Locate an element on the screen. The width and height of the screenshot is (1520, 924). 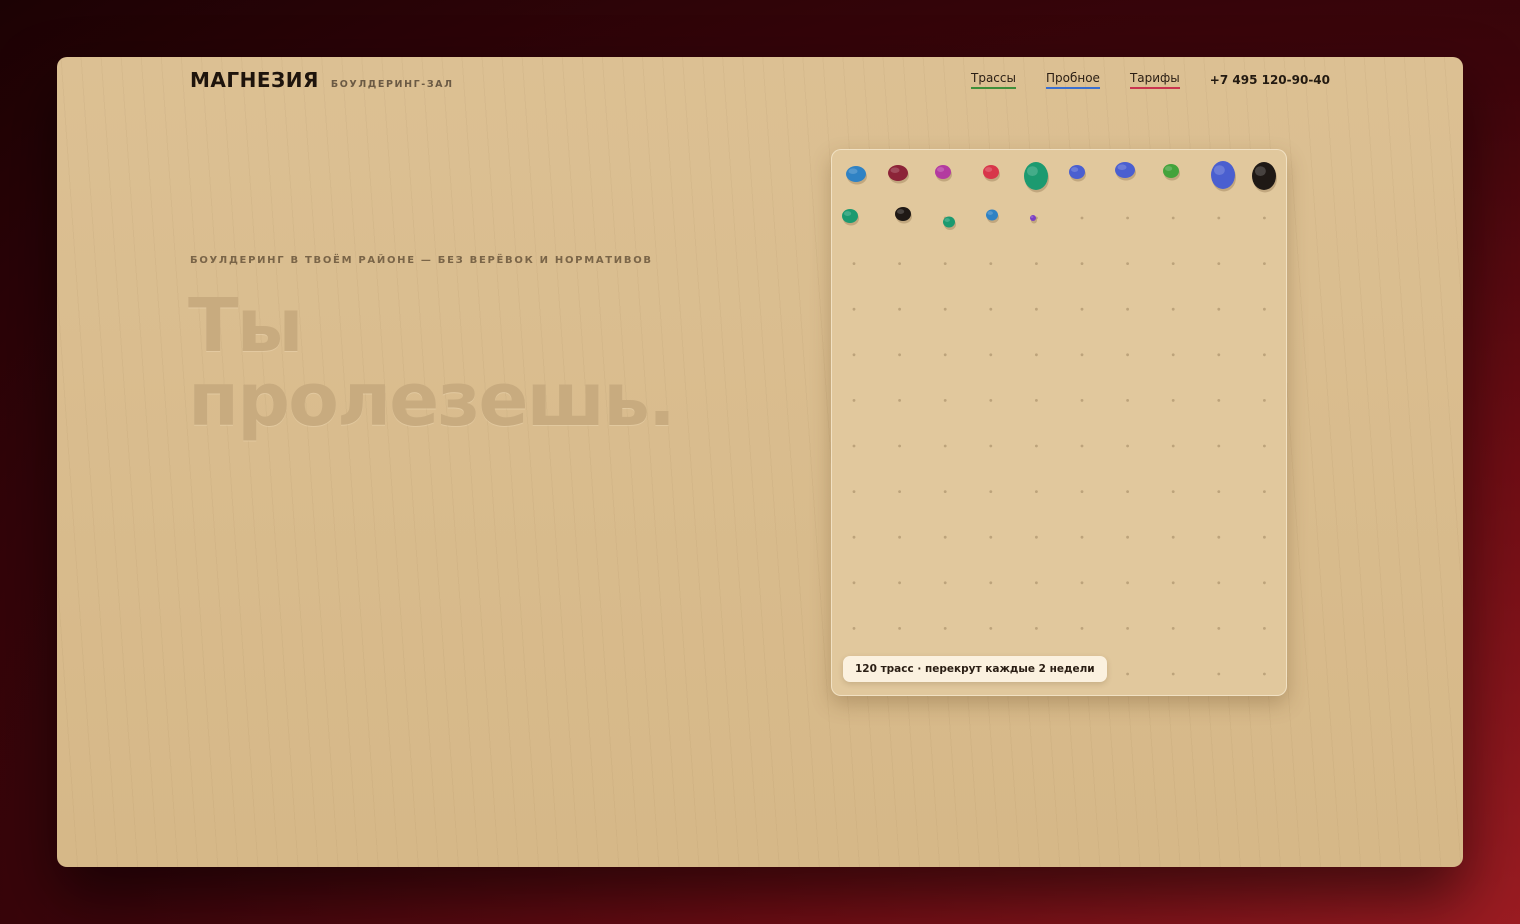
nav-link-trial: Пробное is located at coordinates (1072, 80).